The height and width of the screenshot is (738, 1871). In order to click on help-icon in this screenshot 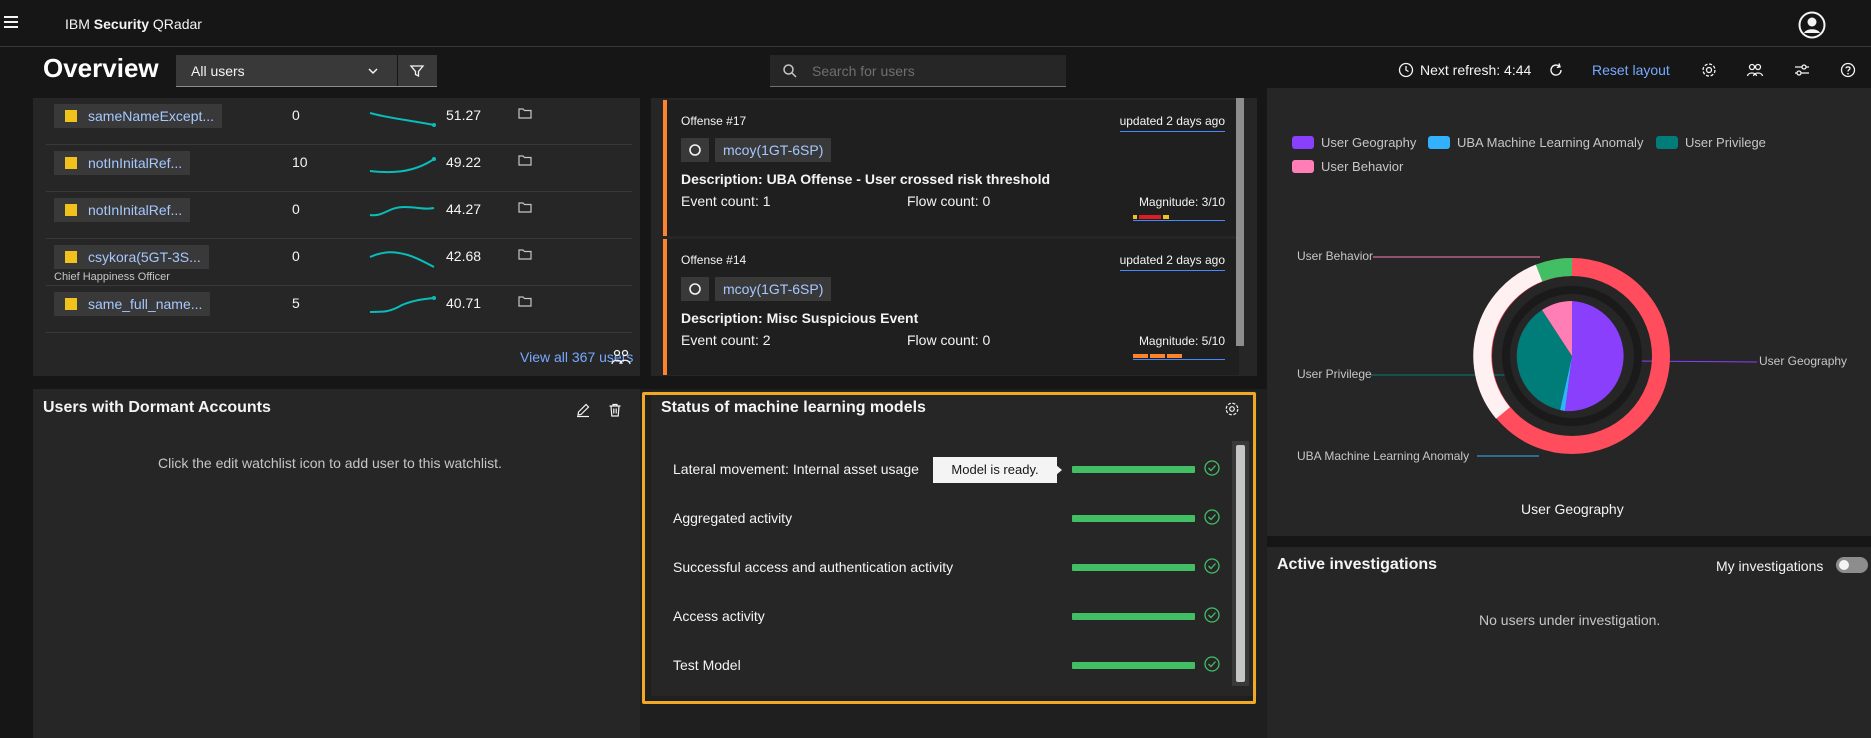, I will do `click(1848, 70)`.